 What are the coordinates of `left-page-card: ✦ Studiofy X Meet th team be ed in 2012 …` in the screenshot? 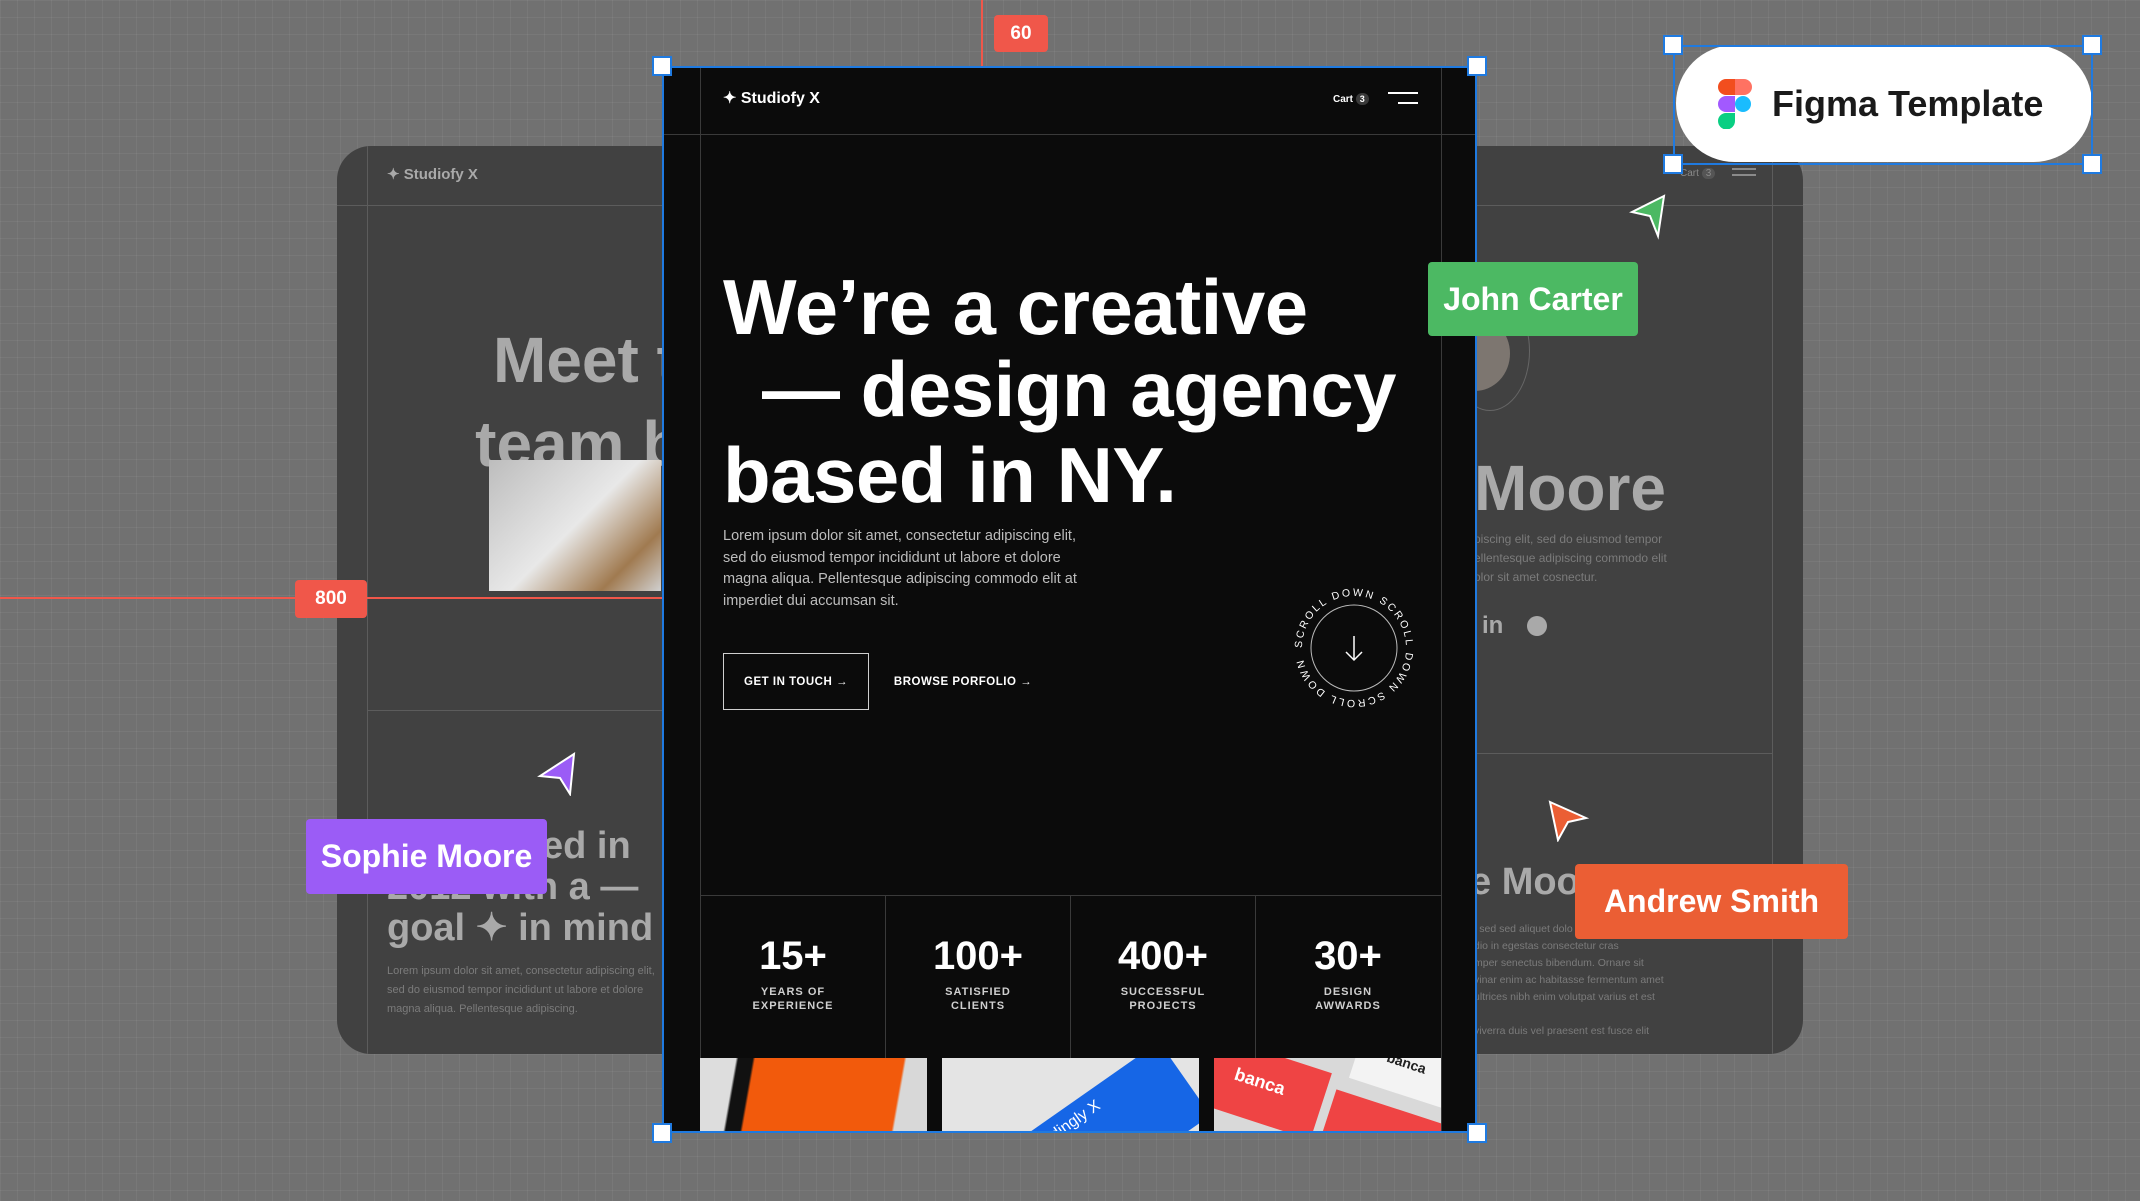 It's located at (507, 600).